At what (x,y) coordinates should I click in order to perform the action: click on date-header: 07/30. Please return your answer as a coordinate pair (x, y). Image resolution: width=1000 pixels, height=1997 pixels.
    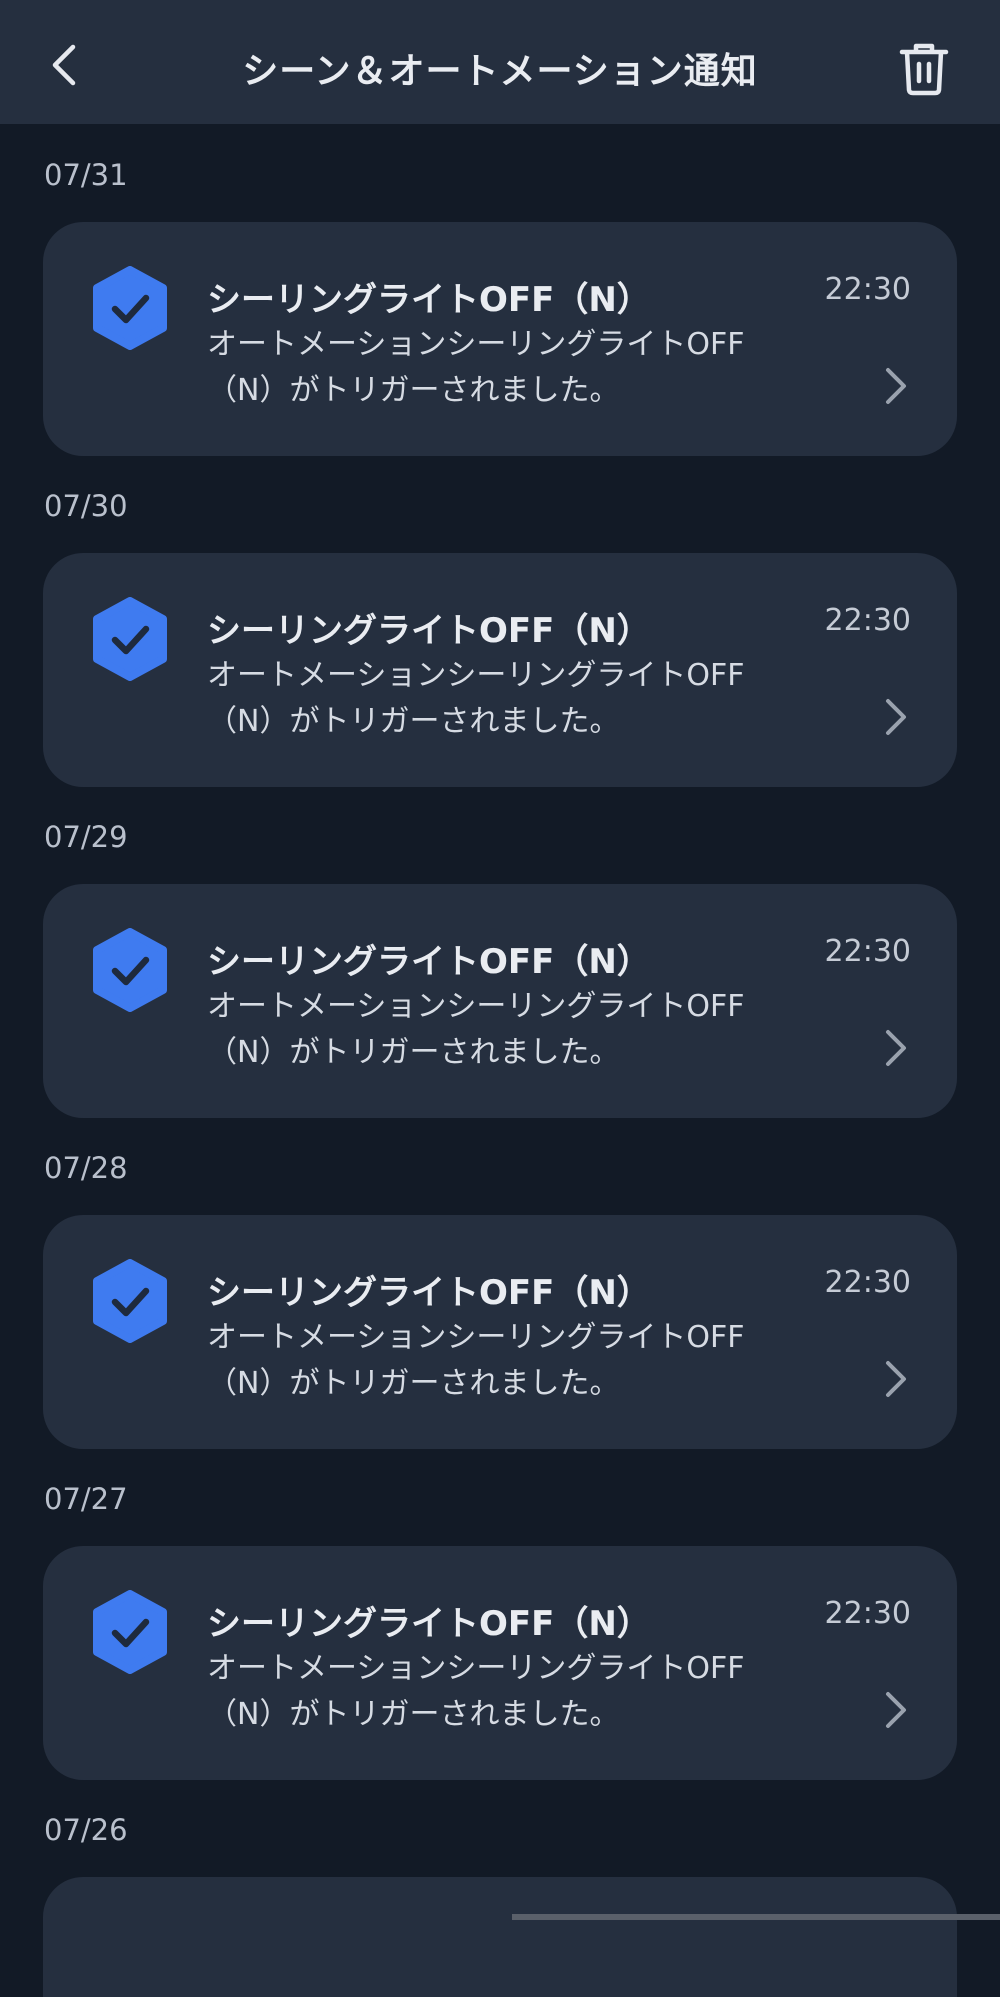
    Looking at the image, I should click on (86, 506).